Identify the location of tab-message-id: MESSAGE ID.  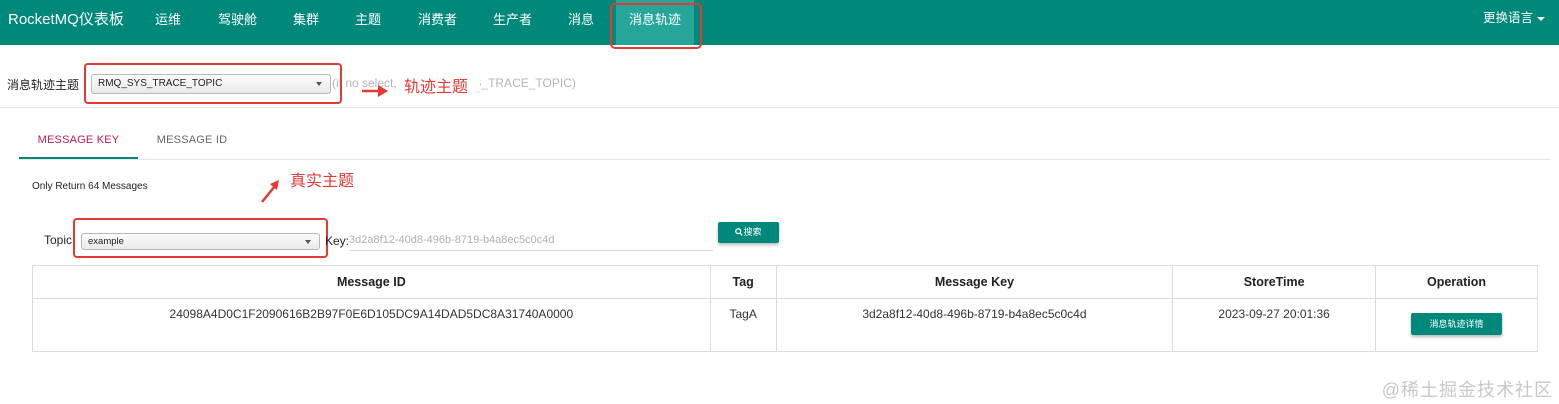
(192, 143).